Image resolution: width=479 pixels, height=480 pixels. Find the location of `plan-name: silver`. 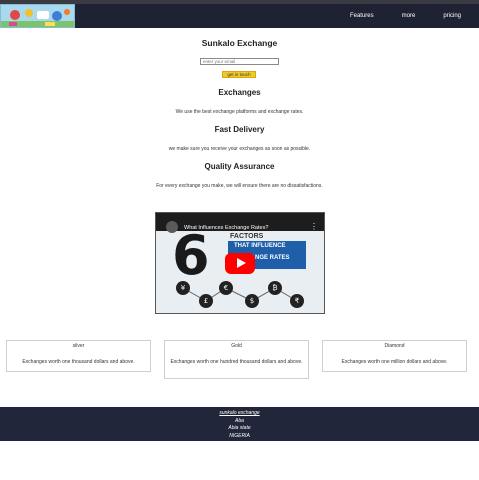

plan-name: silver is located at coordinates (78, 346).